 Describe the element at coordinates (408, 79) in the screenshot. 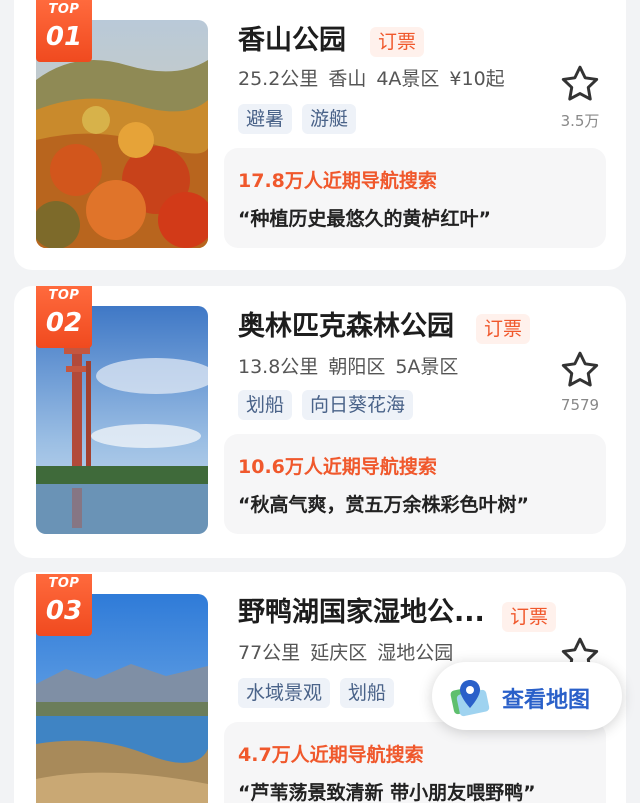

I see `rating-level: 4A景区` at that location.